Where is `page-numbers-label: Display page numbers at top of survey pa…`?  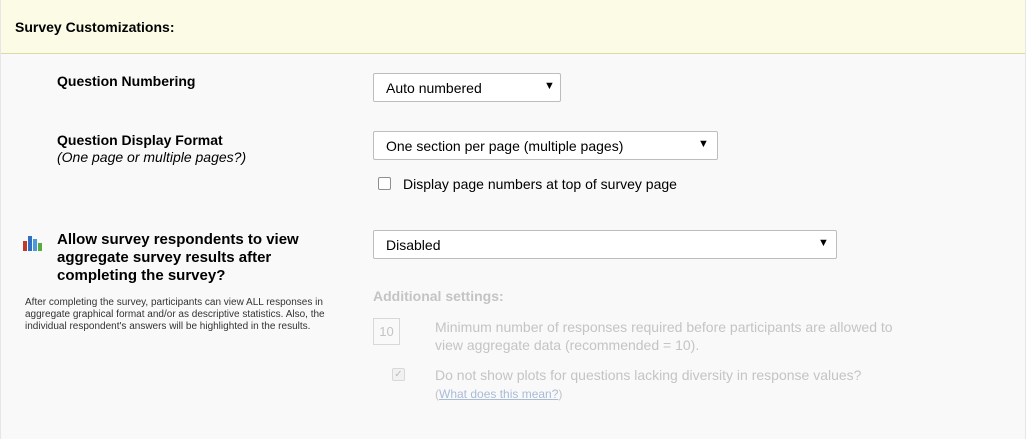 page-numbers-label: Display page numbers at top of survey pa… is located at coordinates (540, 184).